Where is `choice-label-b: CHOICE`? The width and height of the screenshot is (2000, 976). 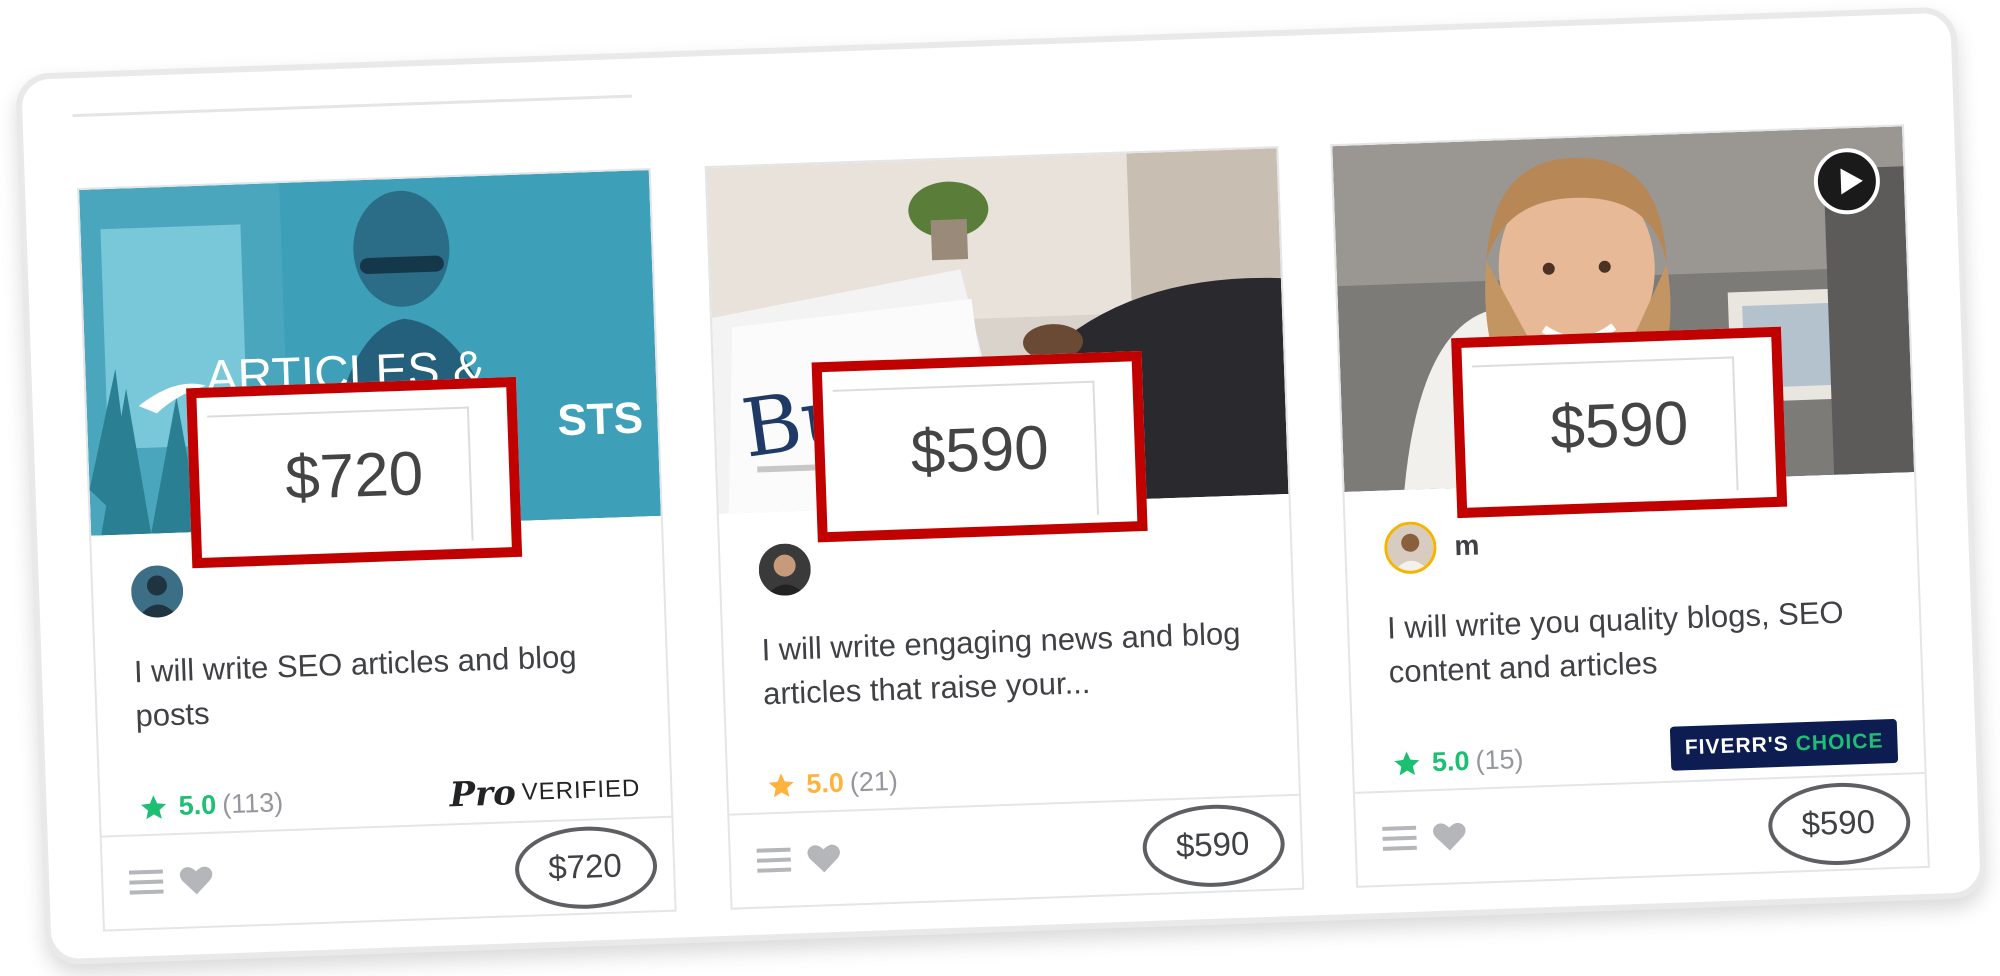
choice-label-b: CHOICE is located at coordinates (1839, 742).